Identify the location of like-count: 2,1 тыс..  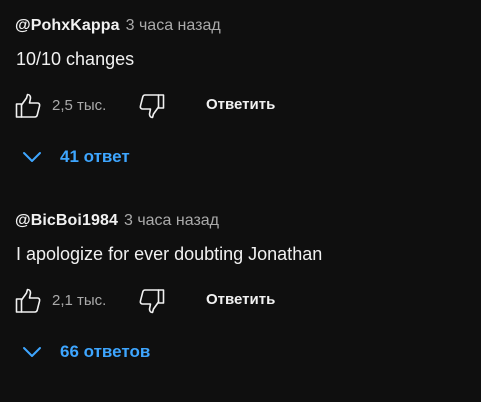
(79, 300).